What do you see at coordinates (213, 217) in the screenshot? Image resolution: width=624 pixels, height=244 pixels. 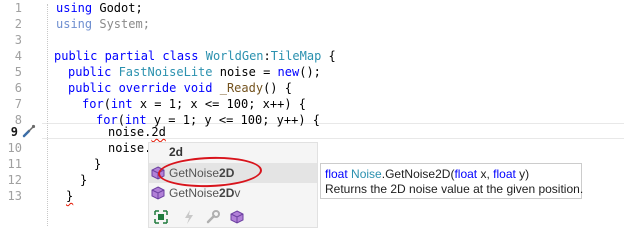 I see `property-wrench-filter-icon` at bounding box center [213, 217].